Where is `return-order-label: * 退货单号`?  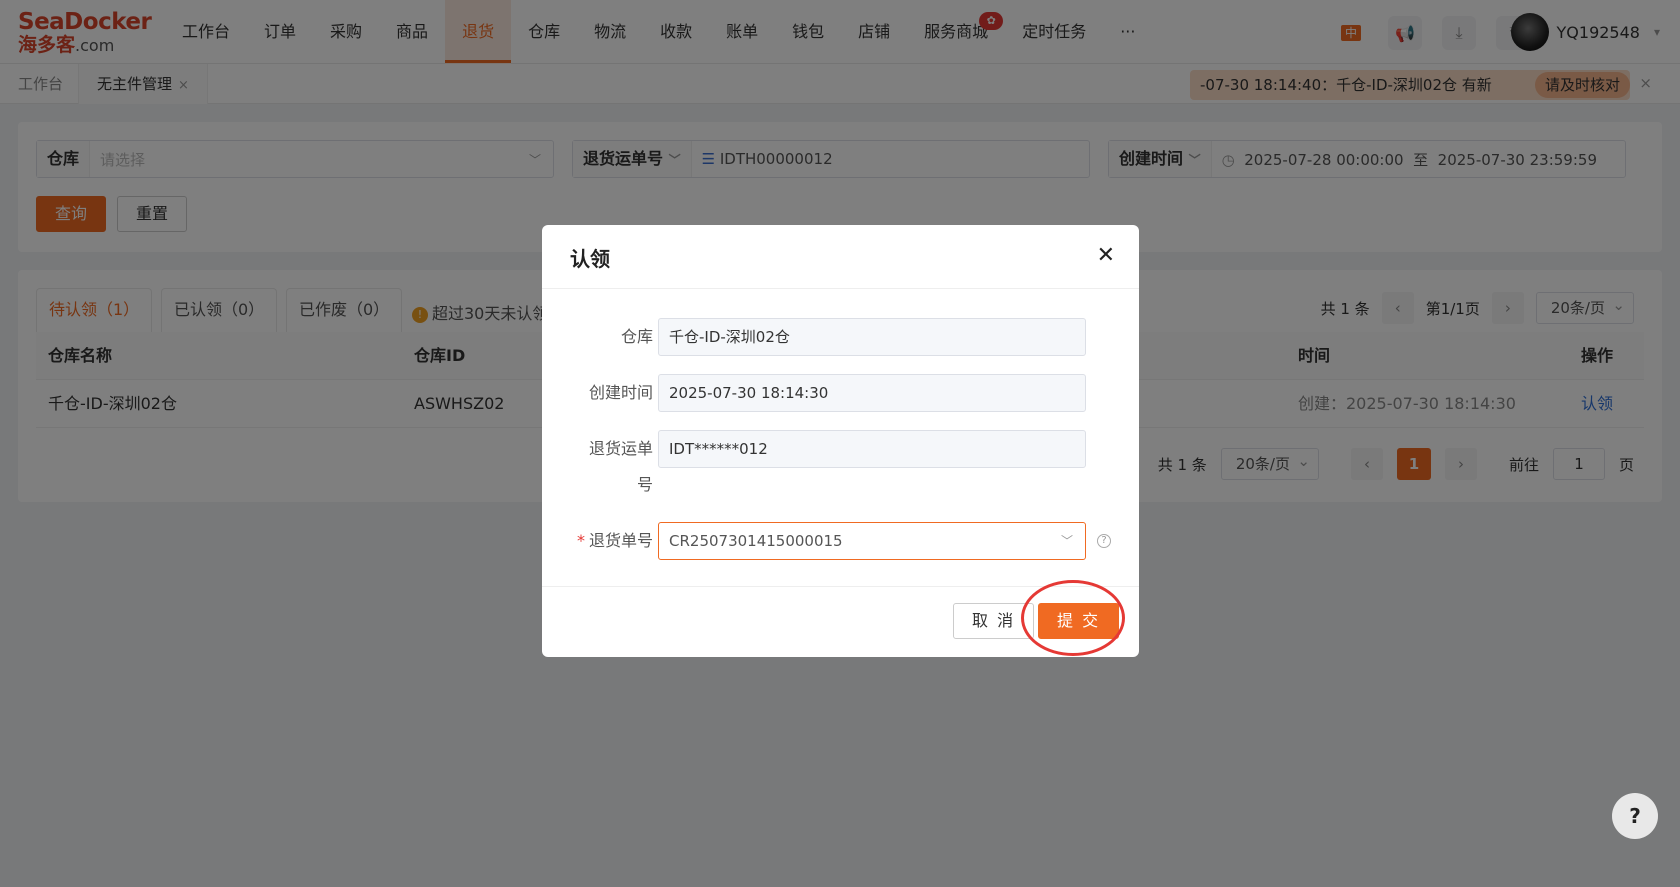
return-order-label: * 退货单号 is located at coordinates (614, 540).